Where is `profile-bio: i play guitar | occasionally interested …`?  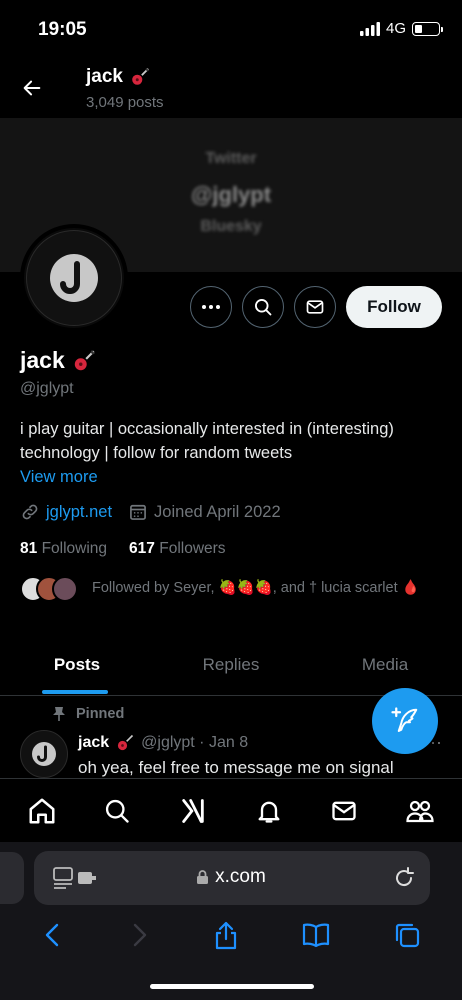 profile-bio: i play guitar | occasionally interested … is located at coordinates (235, 441).